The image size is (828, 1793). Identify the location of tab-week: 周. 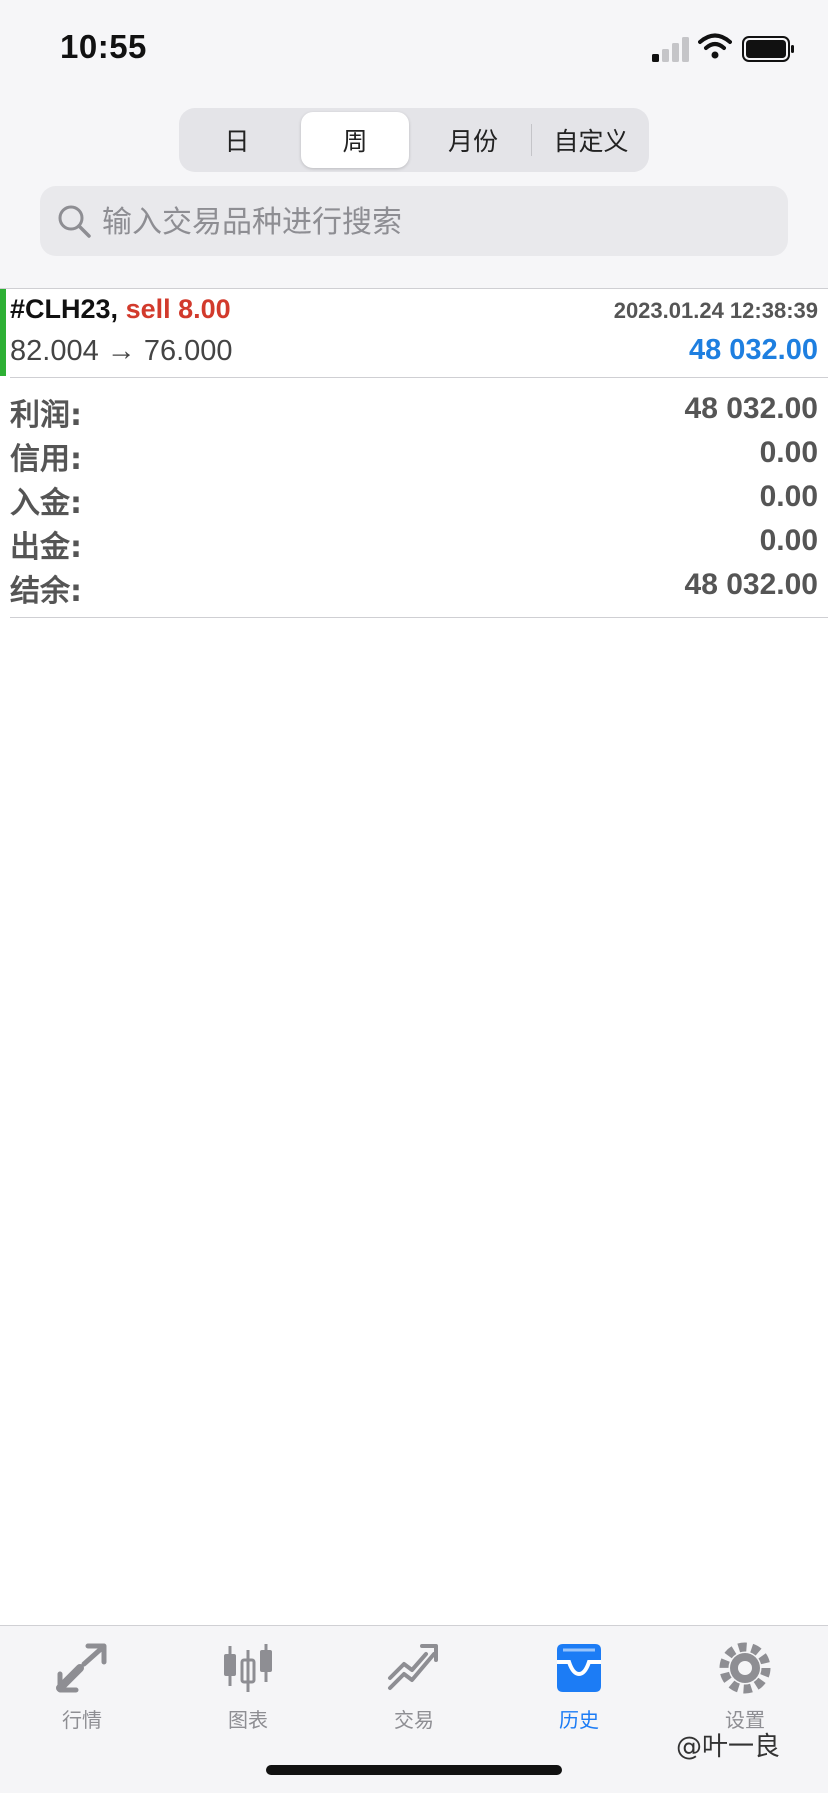
(355, 140).